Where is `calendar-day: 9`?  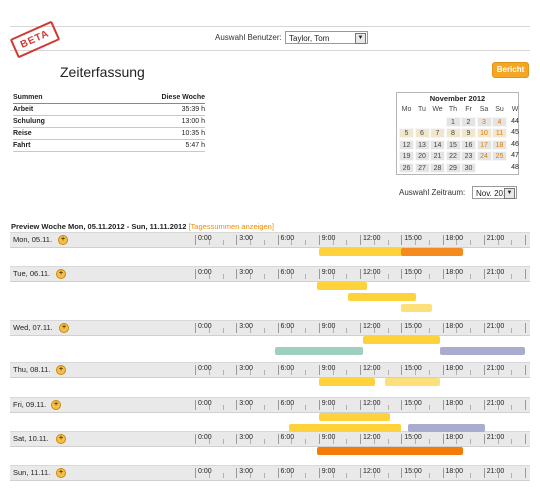 calendar-day: 9 is located at coordinates (468, 133).